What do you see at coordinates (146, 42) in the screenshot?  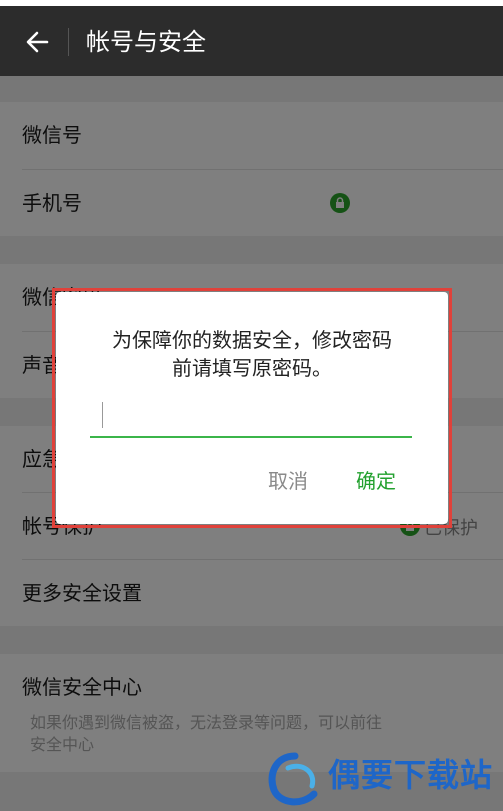 I see `page-title: 帐号与安全` at bounding box center [146, 42].